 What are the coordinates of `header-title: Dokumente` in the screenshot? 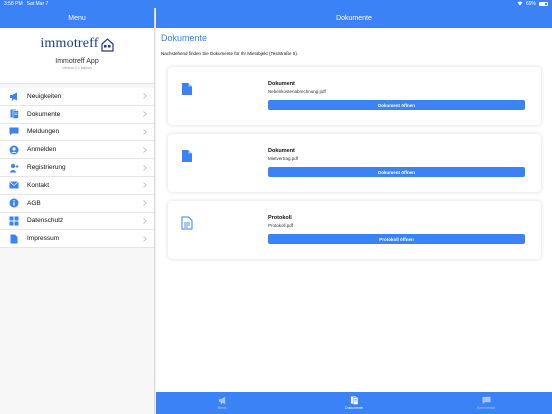 It's located at (354, 18).